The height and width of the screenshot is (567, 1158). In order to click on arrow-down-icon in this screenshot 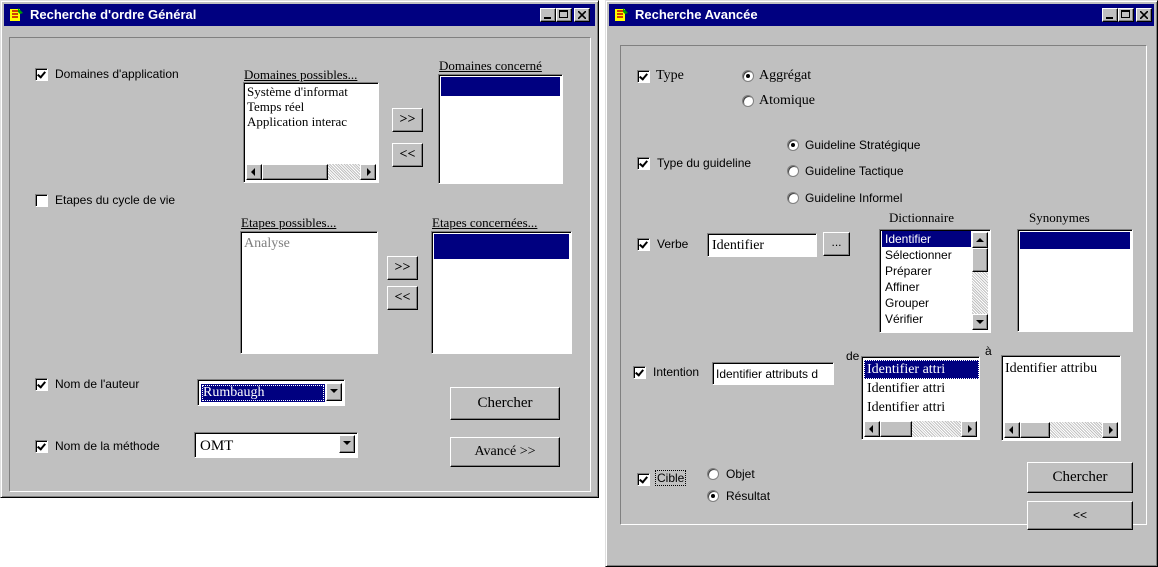, I will do `click(980, 322)`.